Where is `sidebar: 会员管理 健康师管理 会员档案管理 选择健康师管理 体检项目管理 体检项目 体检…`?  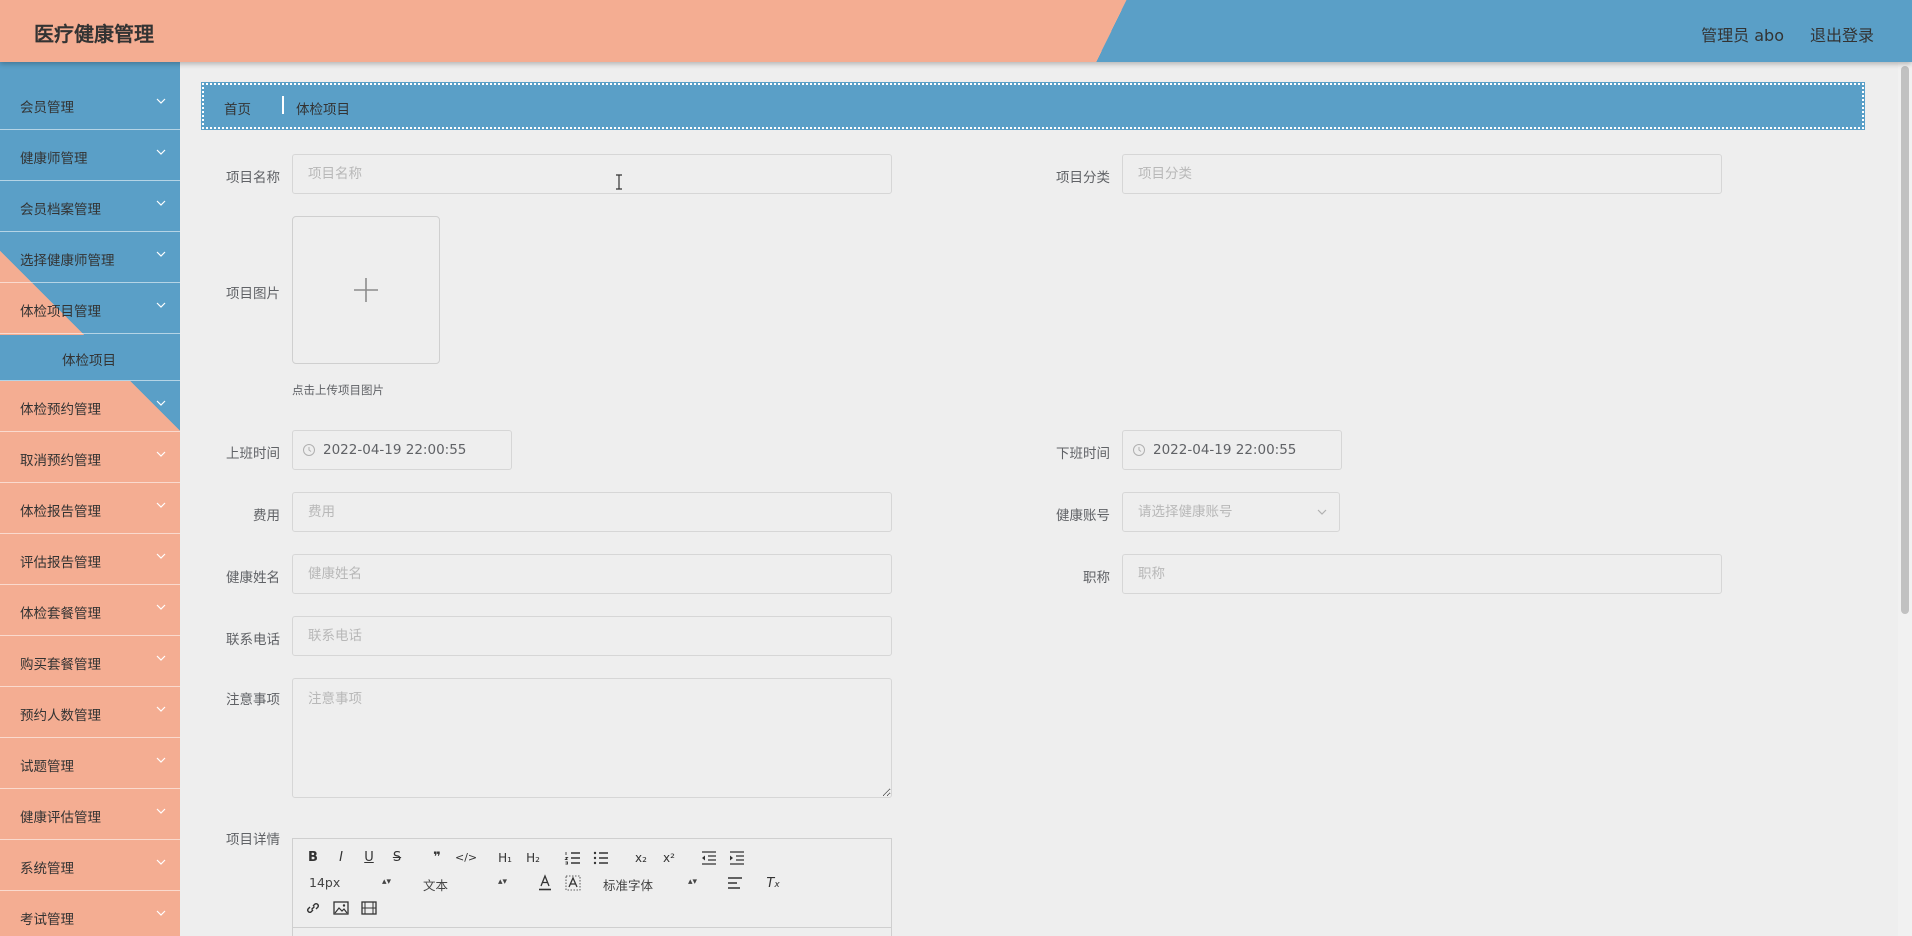 sidebar: 会员管理 健康师管理 会员档案管理 选择健康师管理 体检项目管理 体检项目 体检… is located at coordinates (90, 499).